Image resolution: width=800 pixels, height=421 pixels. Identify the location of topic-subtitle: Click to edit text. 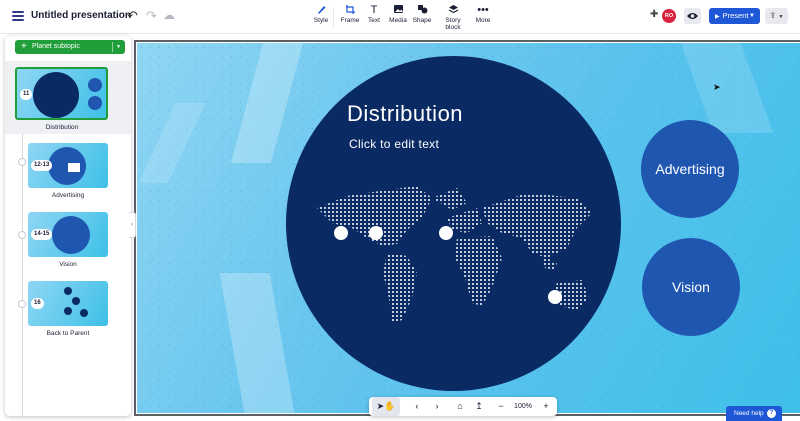
(394, 144).